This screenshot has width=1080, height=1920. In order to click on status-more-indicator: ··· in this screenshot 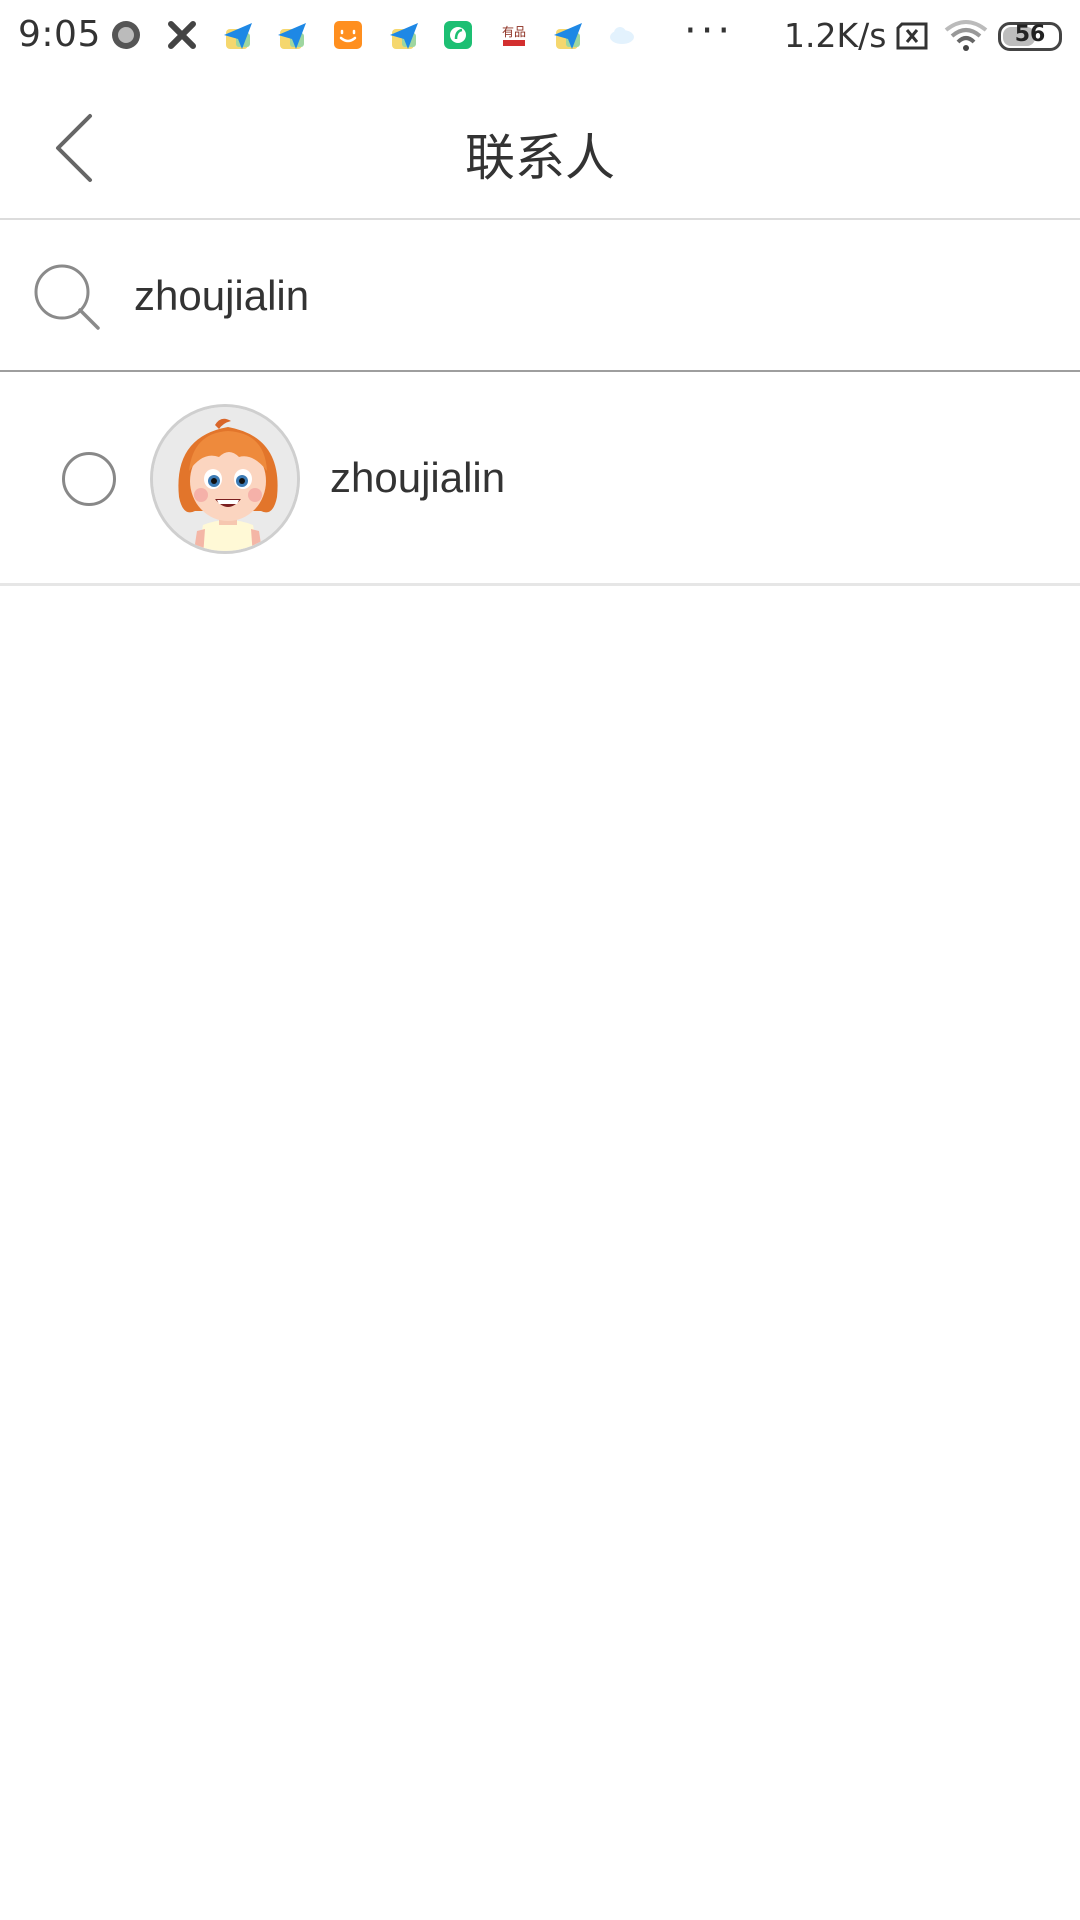, I will do `click(709, 31)`.